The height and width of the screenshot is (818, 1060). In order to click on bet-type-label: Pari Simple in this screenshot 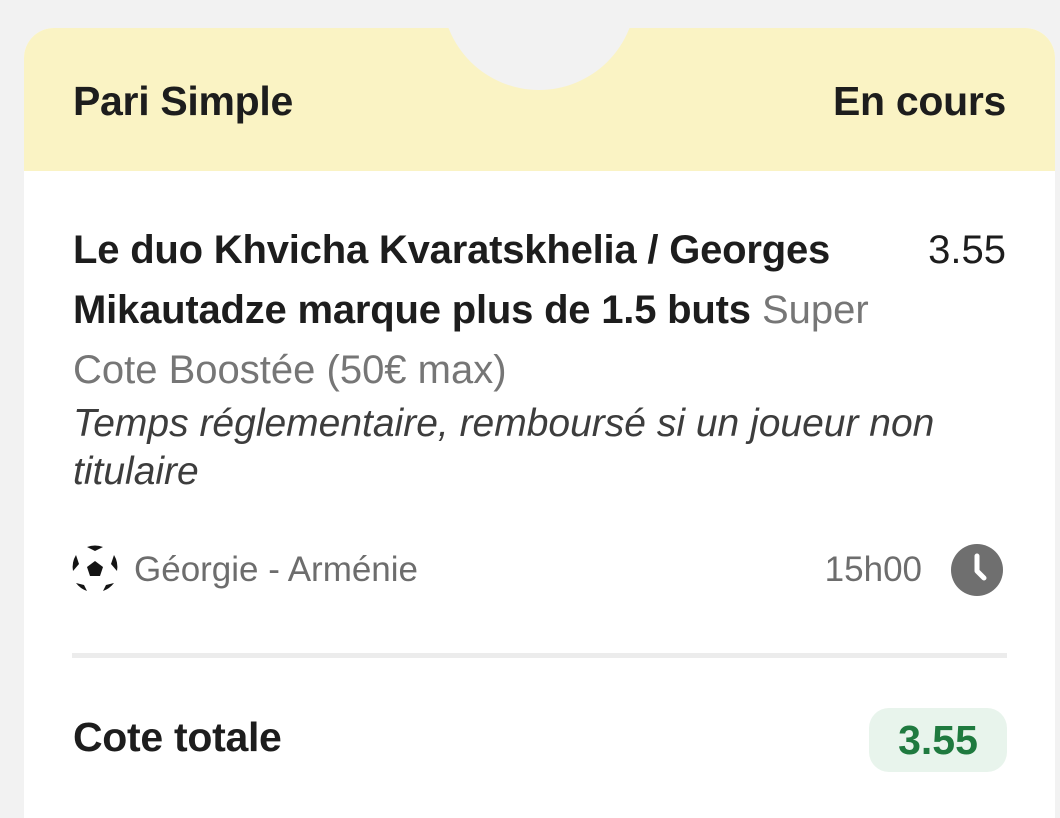, I will do `click(183, 101)`.